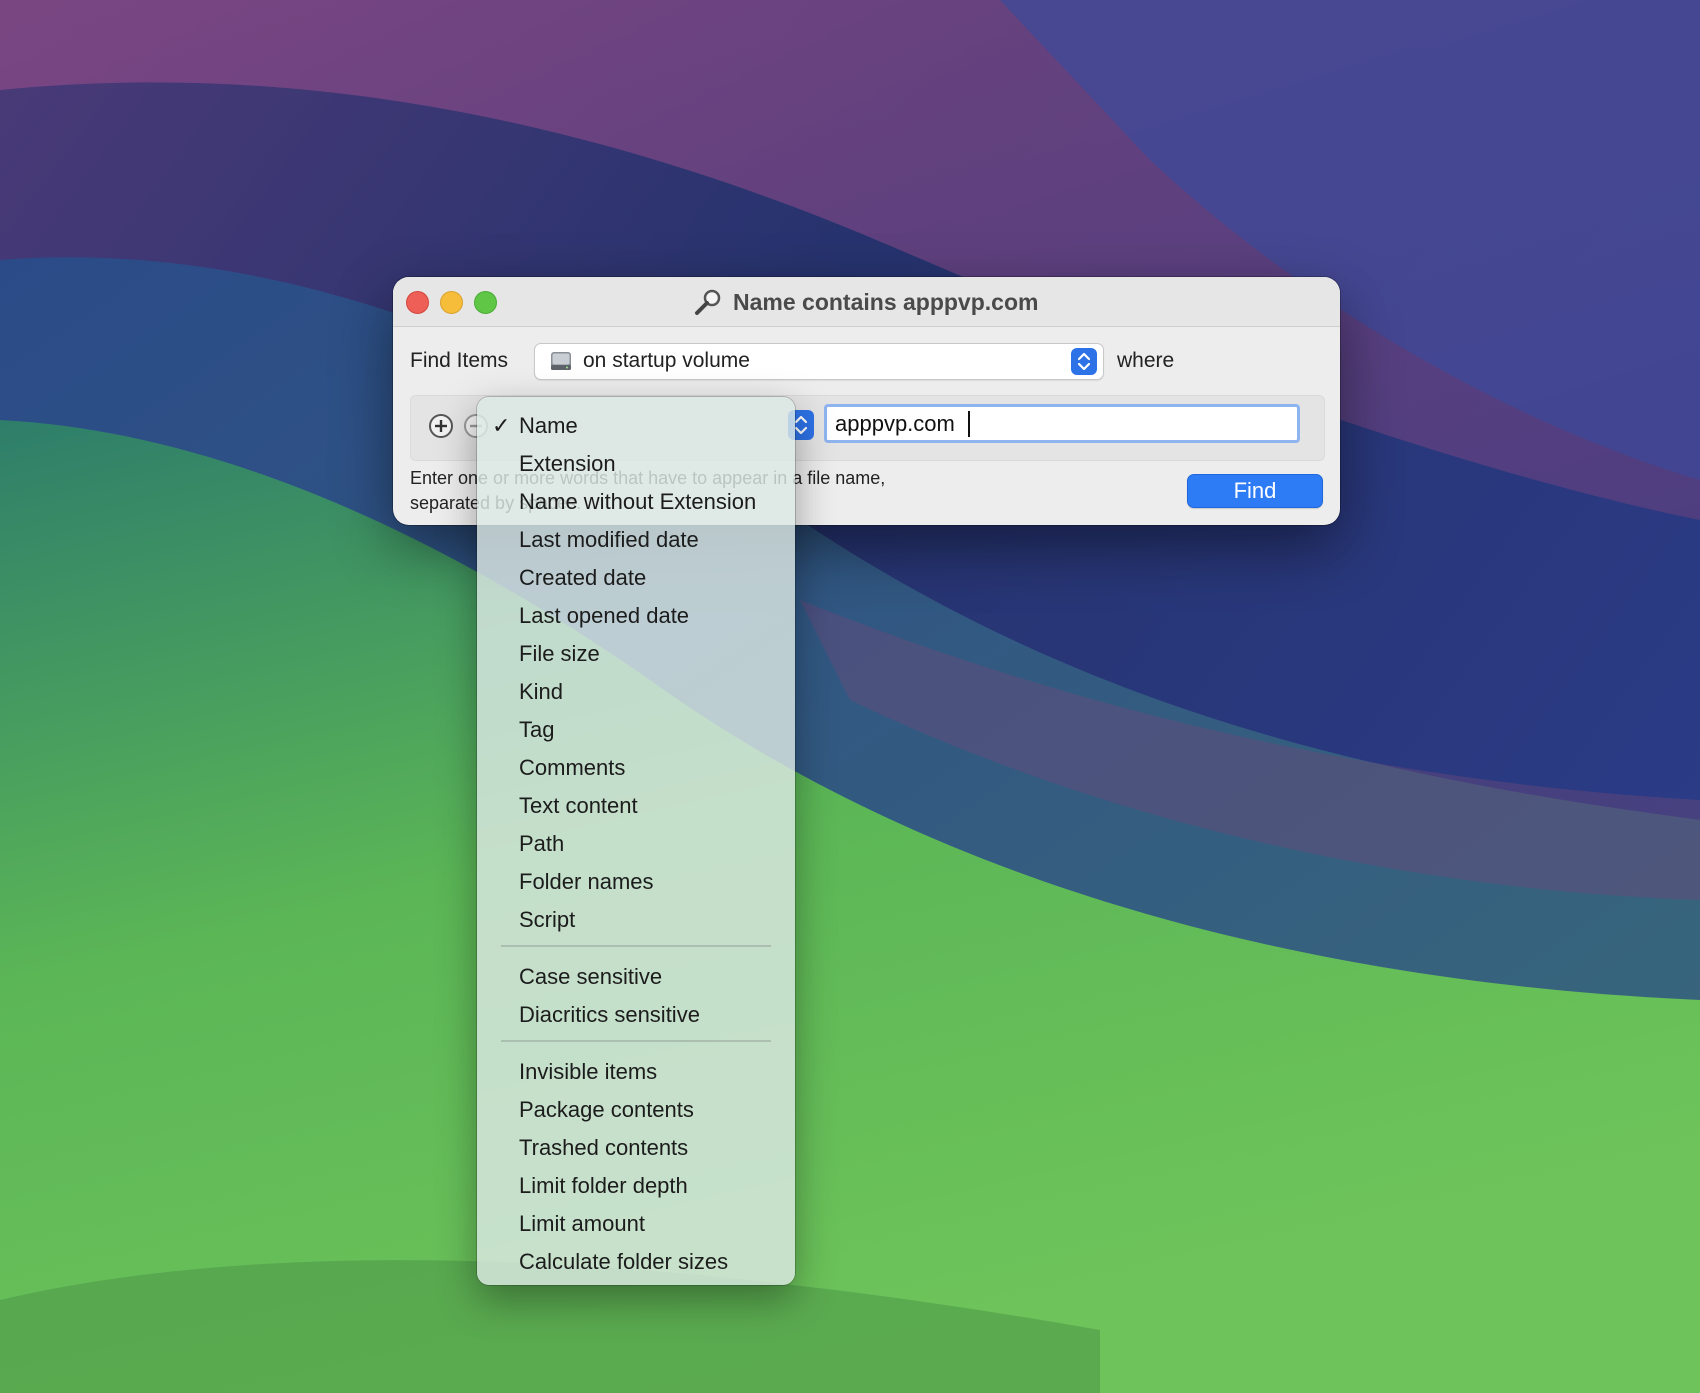 The image size is (1700, 1393). Describe the element at coordinates (623, 1262) in the screenshot. I see `menu-item-calculate-folder-sizes: Calculate folder sizes` at that location.